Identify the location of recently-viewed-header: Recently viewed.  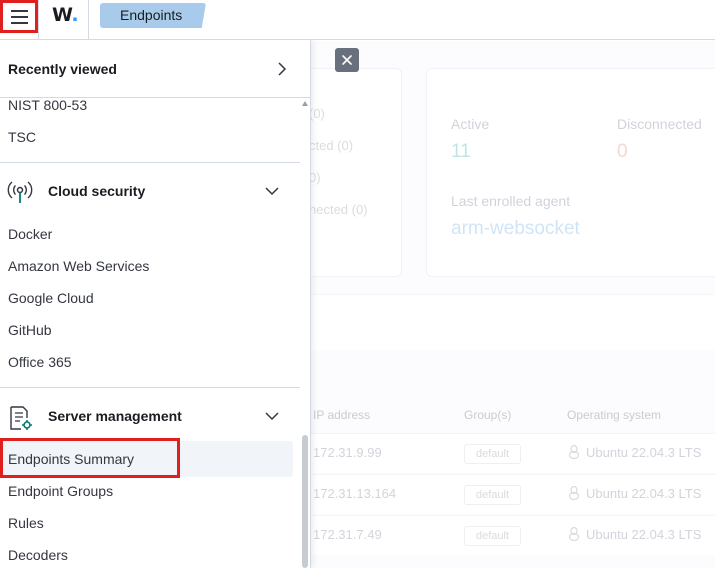
(155, 69).